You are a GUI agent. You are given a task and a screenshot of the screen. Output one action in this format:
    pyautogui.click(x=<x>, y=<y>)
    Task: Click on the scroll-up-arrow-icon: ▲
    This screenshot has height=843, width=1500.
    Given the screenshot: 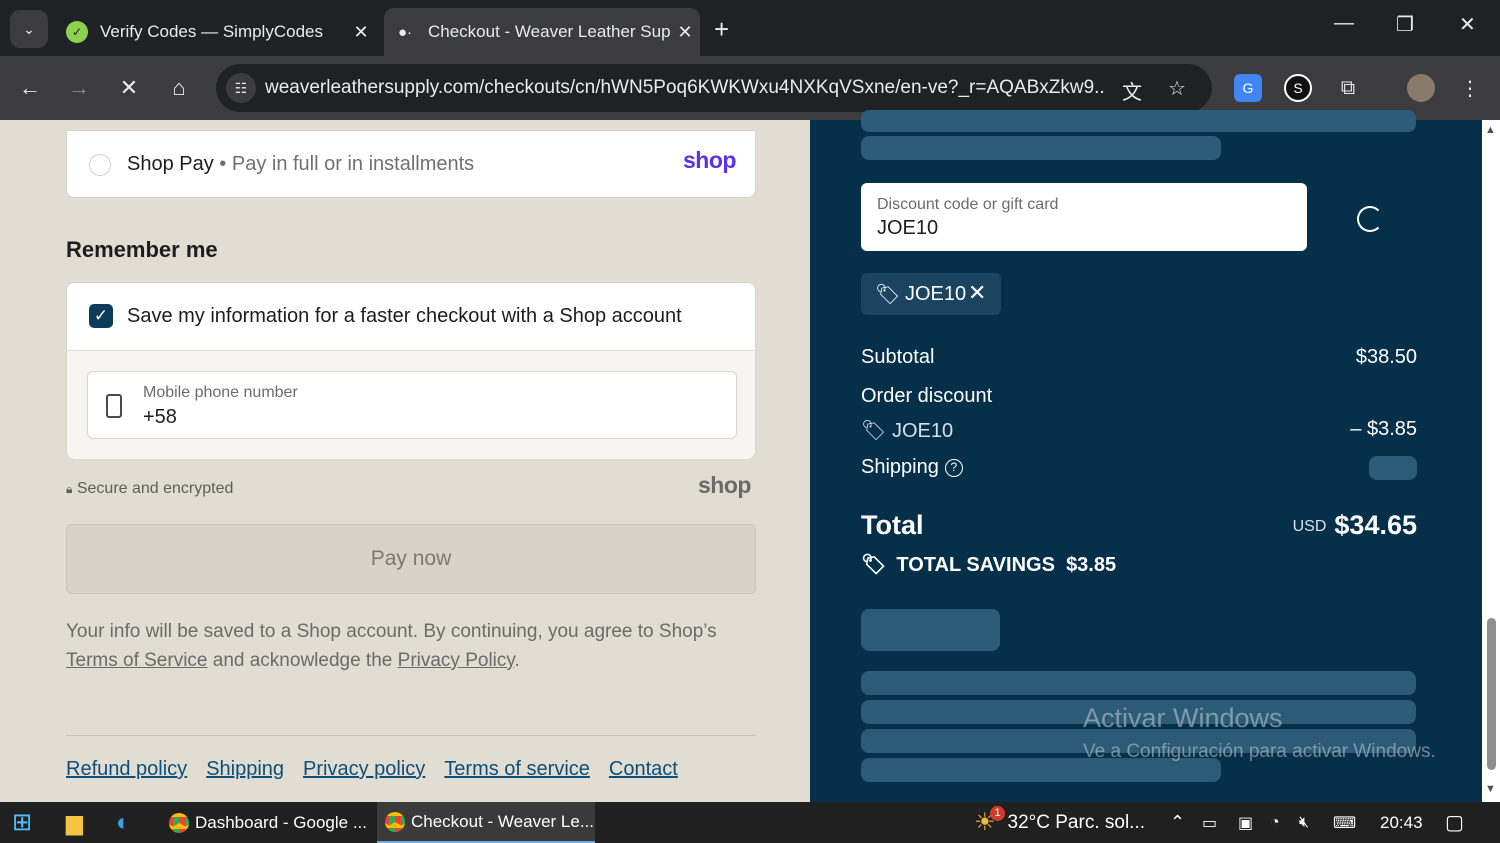 What is the action you would take?
    pyautogui.click(x=1490, y=130)
    